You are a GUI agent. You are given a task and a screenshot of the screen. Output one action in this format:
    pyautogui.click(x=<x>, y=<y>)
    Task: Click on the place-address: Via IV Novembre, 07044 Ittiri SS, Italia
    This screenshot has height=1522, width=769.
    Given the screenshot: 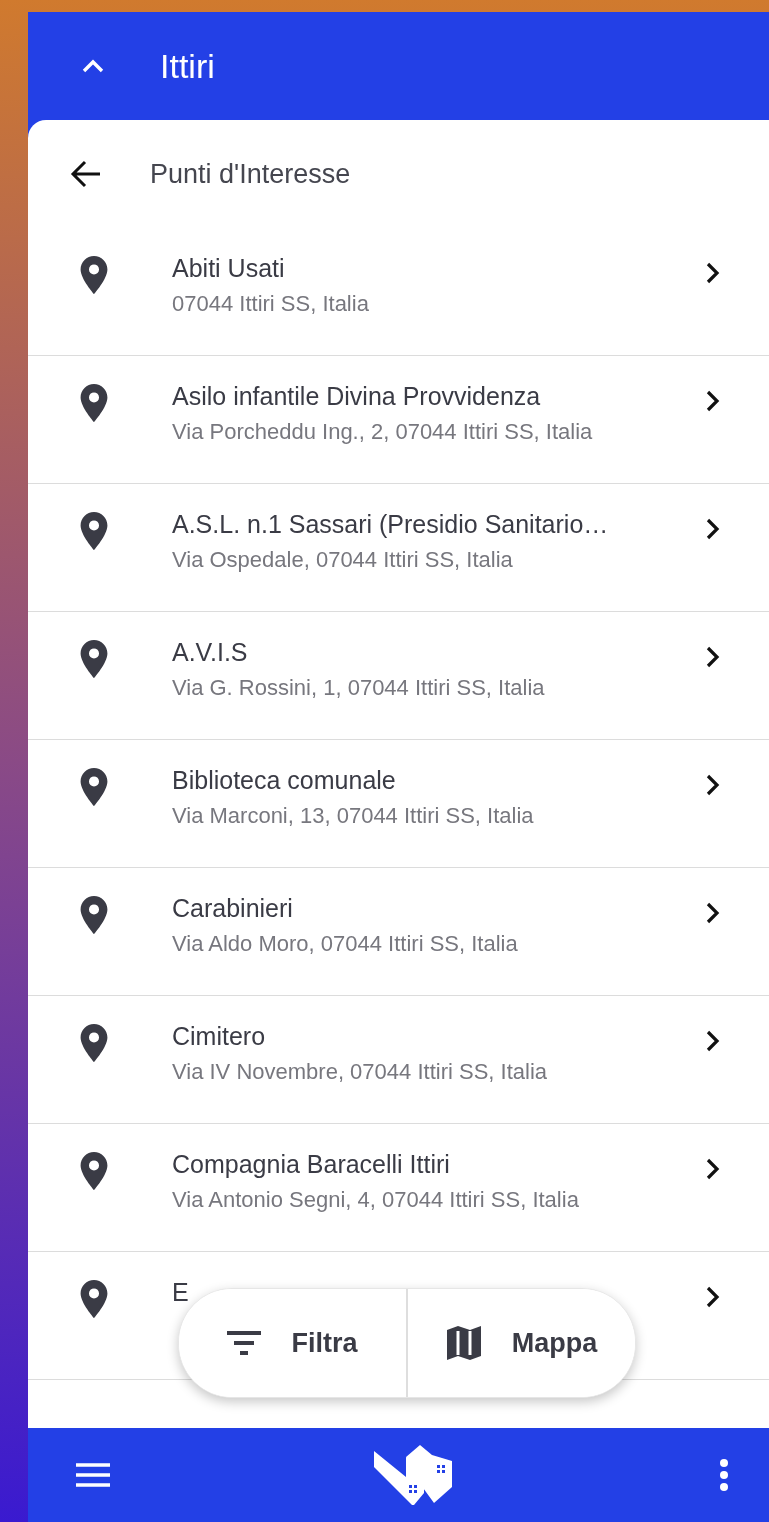 What is the action you would take?
    pyautogui.click(x=360, y=1072)
    